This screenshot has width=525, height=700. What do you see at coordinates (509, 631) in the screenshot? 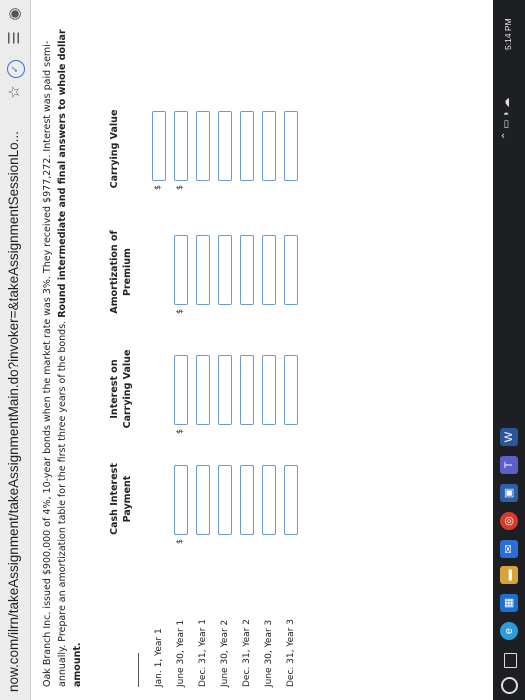
I see `edge-icon: e` at bounding box center [509, 631].